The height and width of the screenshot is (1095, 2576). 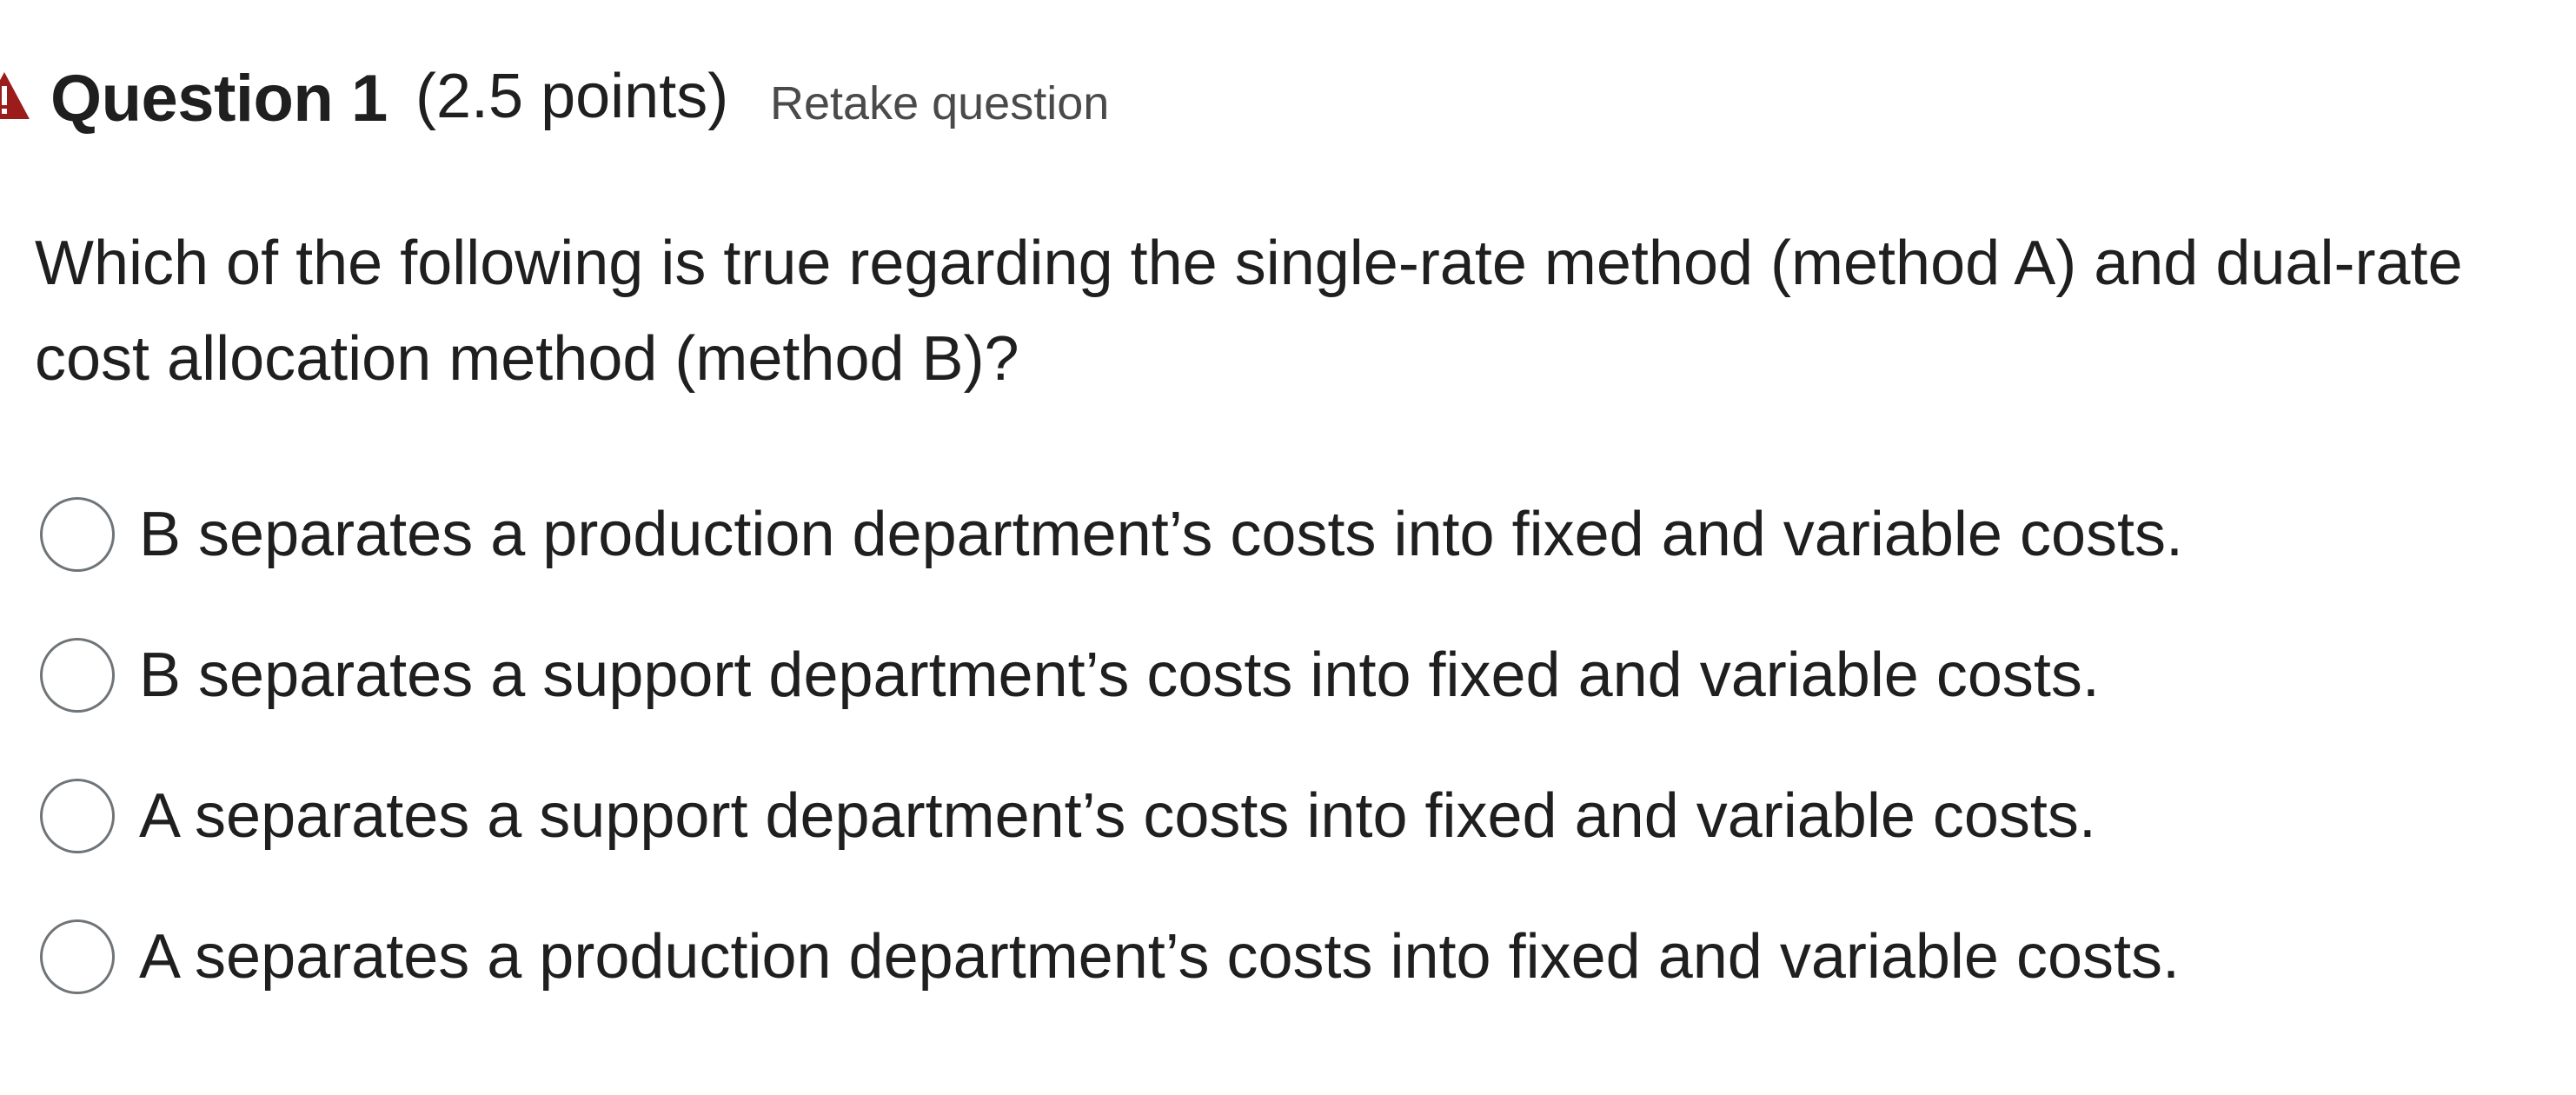 What do you see at coordinates (940, 103) in the screenshot?
I see `retake-question-link: Retake question` at bounding box center [940, 103].